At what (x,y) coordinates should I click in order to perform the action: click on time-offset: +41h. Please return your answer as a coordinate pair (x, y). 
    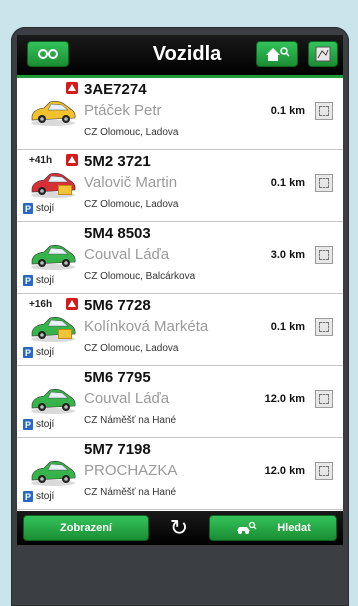
    Looking at the image, I should click on (41, 160).